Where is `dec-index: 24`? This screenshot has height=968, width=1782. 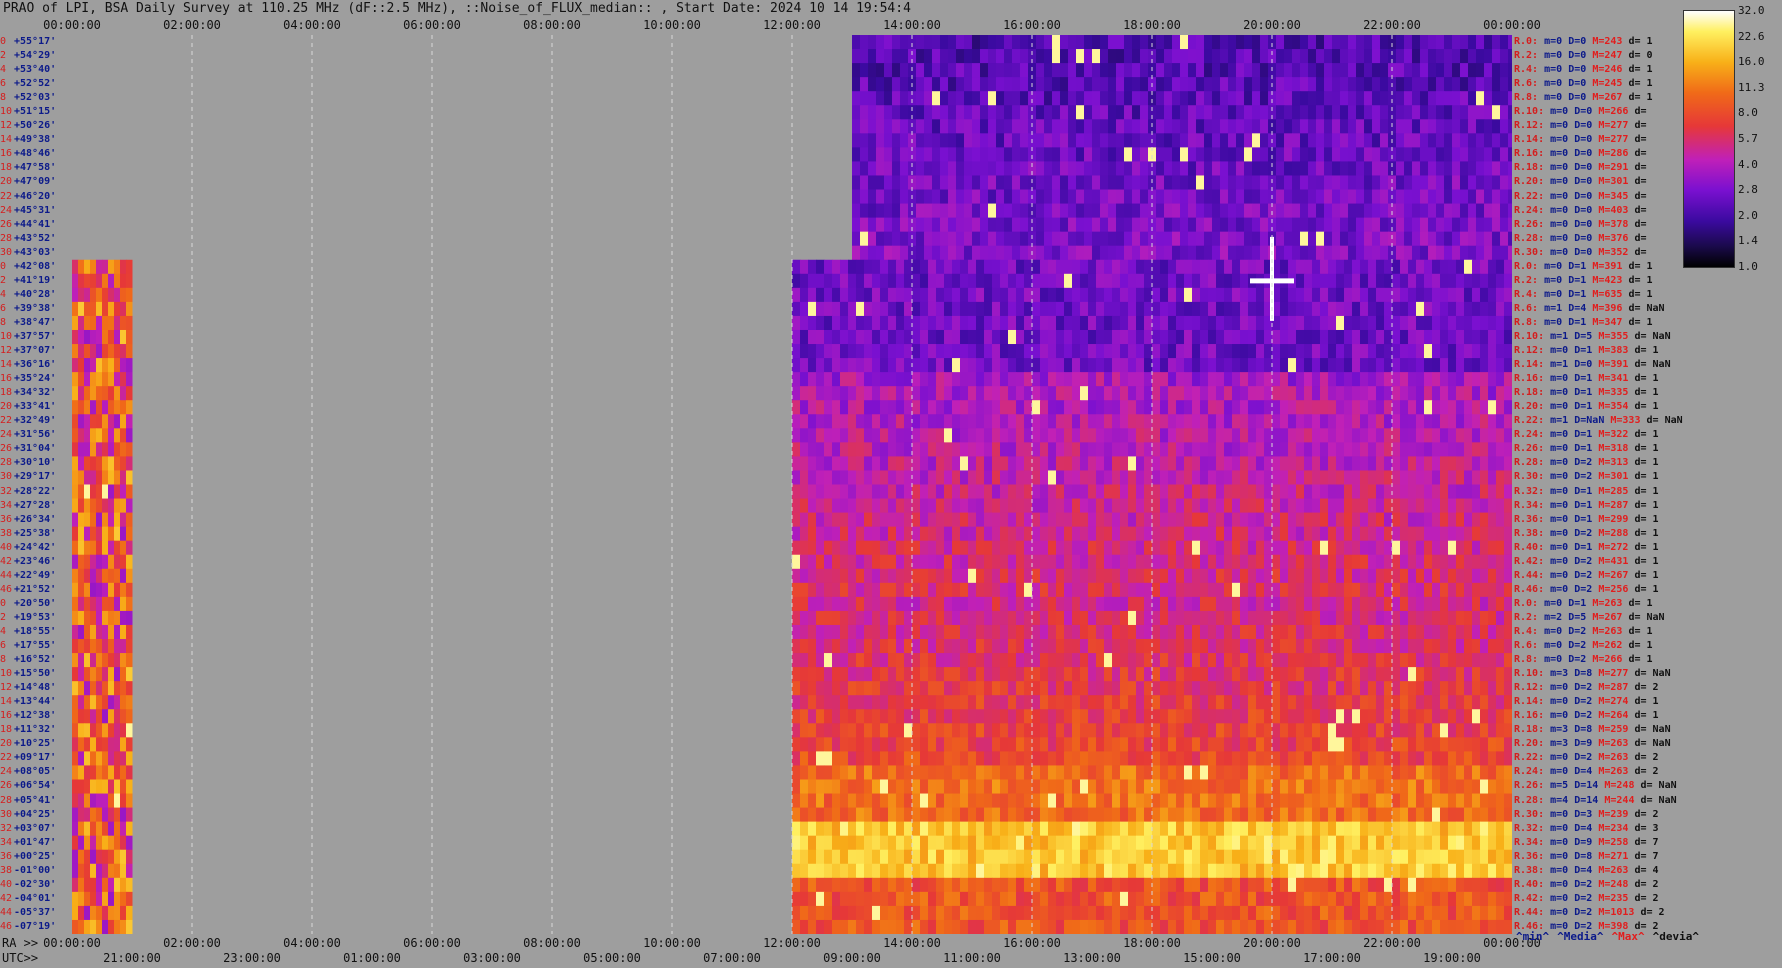 dec-index: 24 is located at coordinates (6, 772).